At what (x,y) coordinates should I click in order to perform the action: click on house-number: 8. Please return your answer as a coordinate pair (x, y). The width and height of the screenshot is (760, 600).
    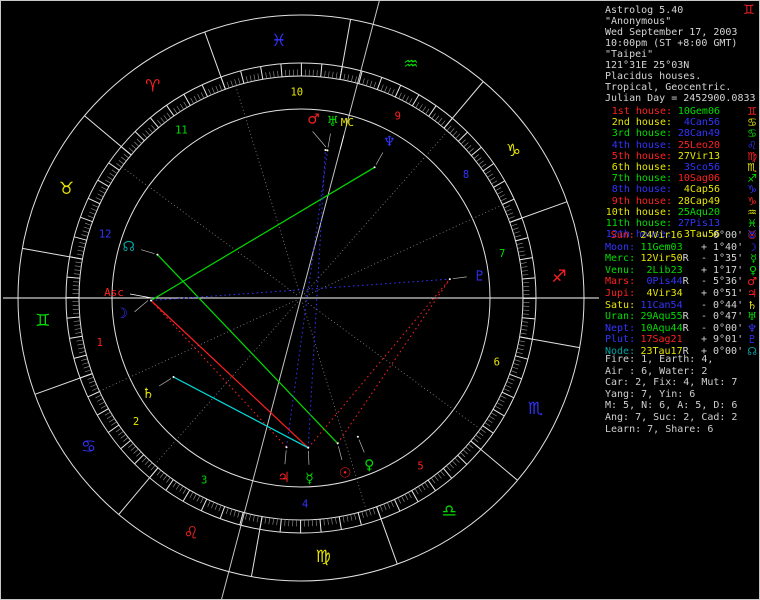
    Looking at the image, I should click on (466, 175).